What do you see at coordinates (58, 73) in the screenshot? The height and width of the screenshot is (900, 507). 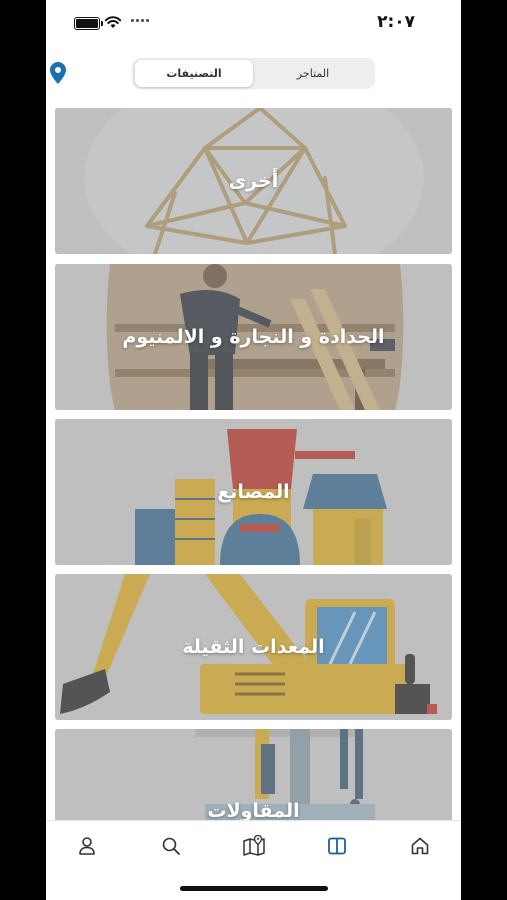 I see `map-pin-icon` at bounding box center [58, 73].